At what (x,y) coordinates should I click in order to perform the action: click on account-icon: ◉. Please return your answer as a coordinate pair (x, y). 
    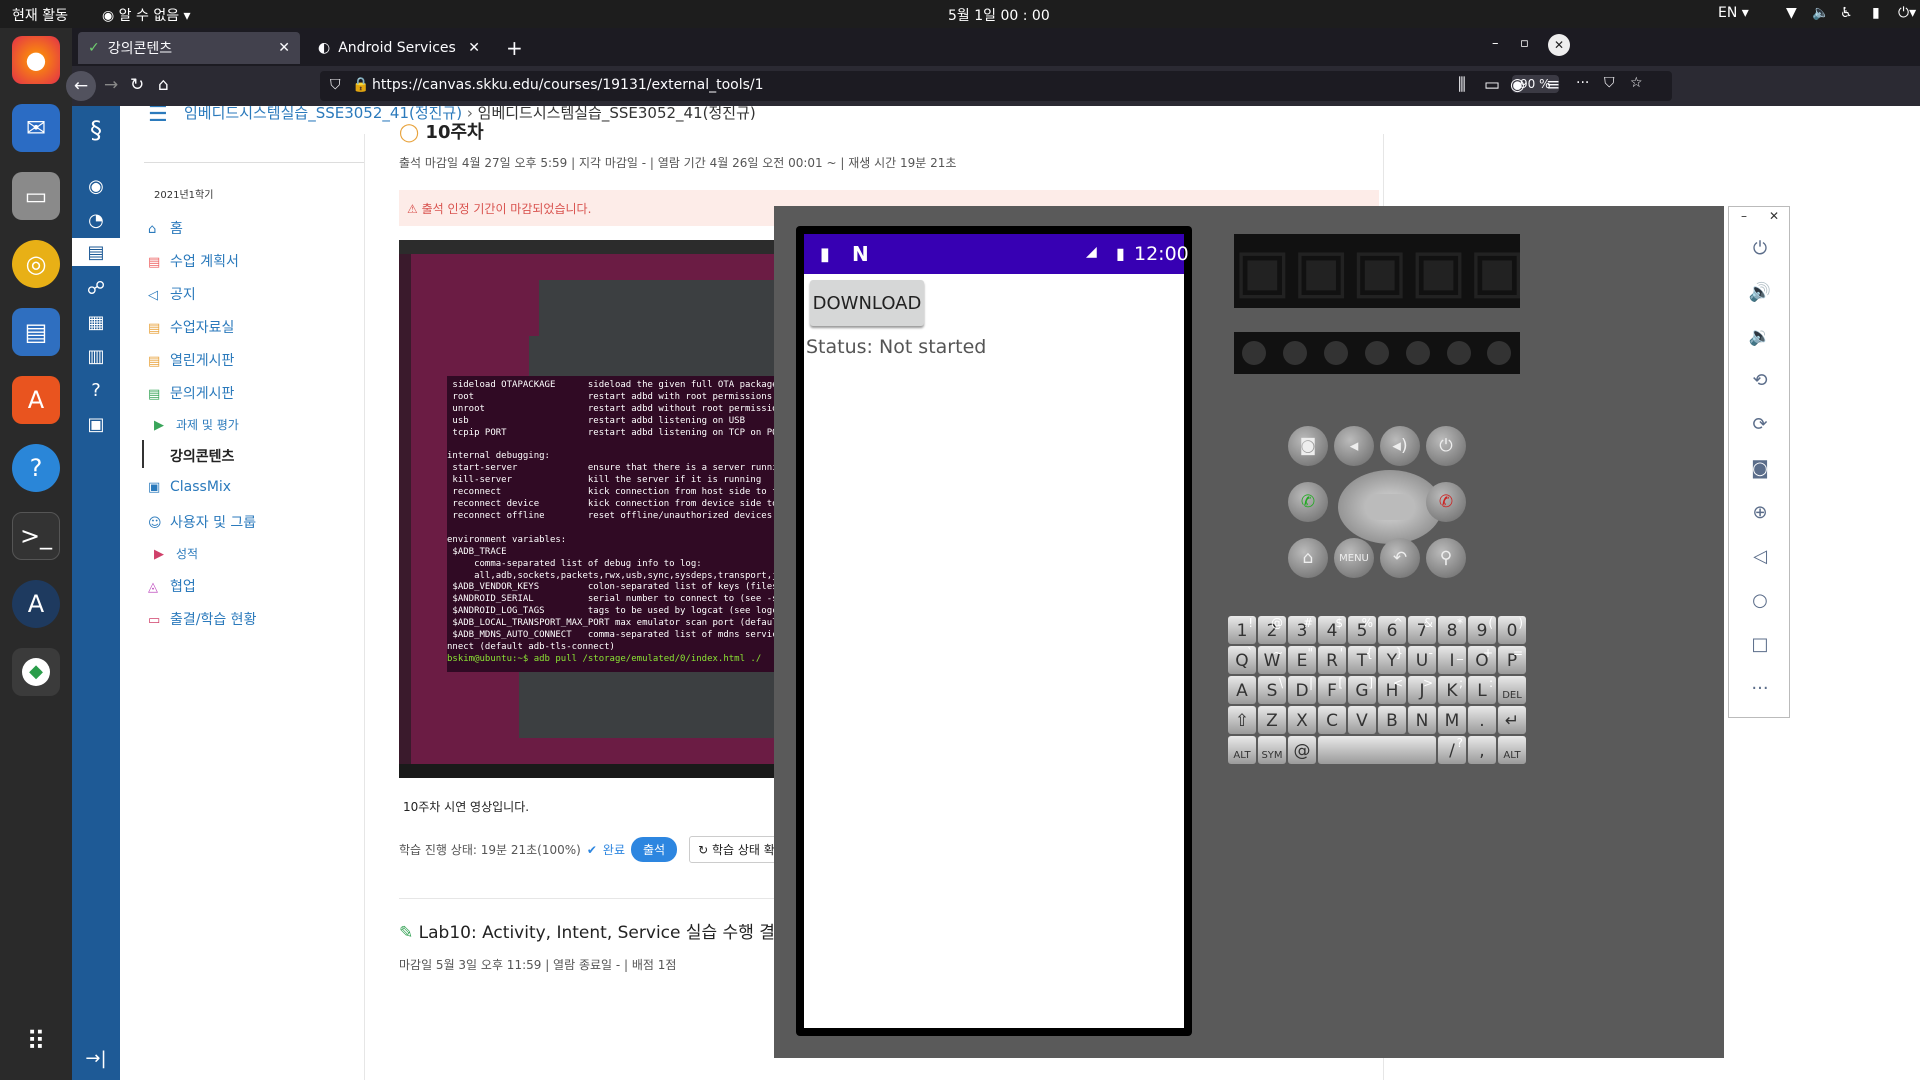
    Looking at the image, I should click on (1517, 85).